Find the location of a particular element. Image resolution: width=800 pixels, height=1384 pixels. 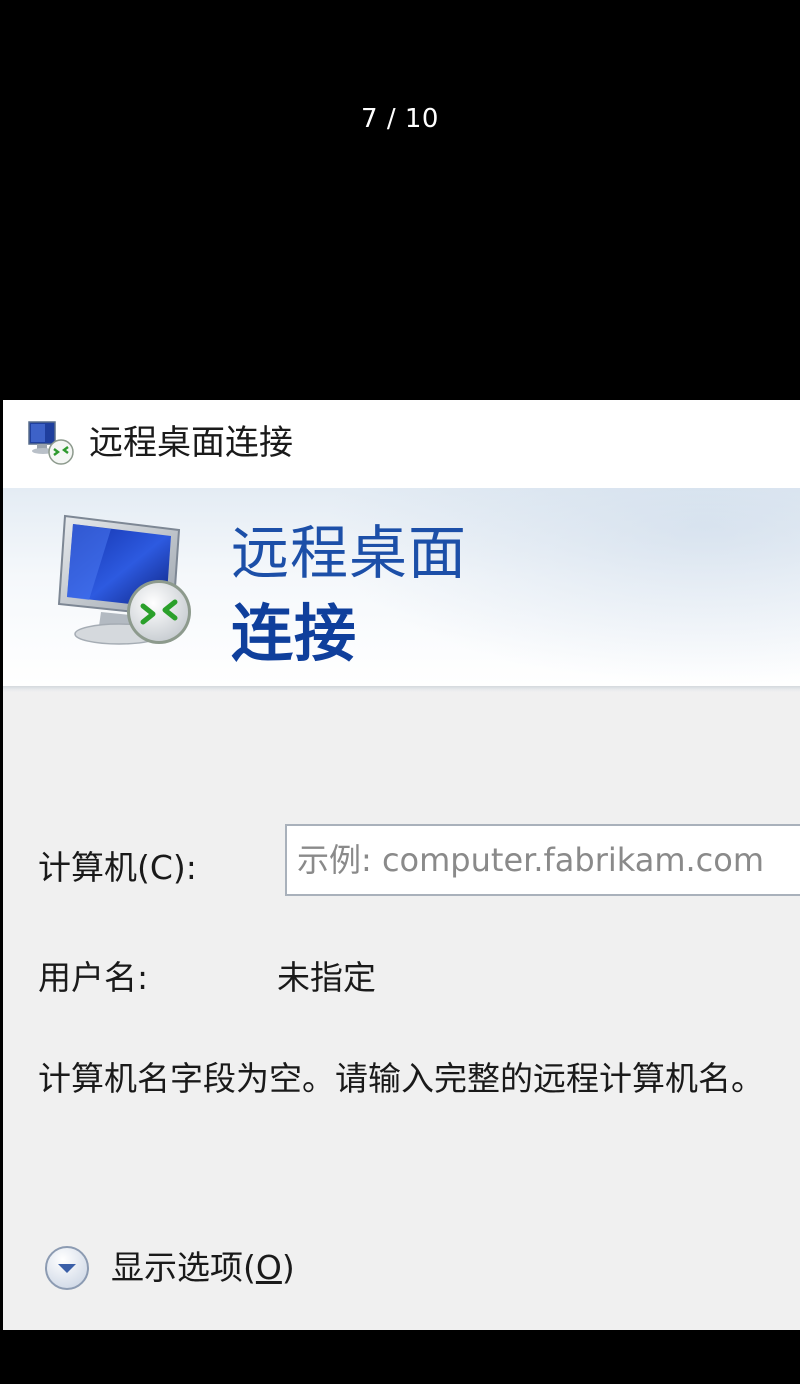

show-options-button: 显示选项(O) is located at coordinates (169, 1268).